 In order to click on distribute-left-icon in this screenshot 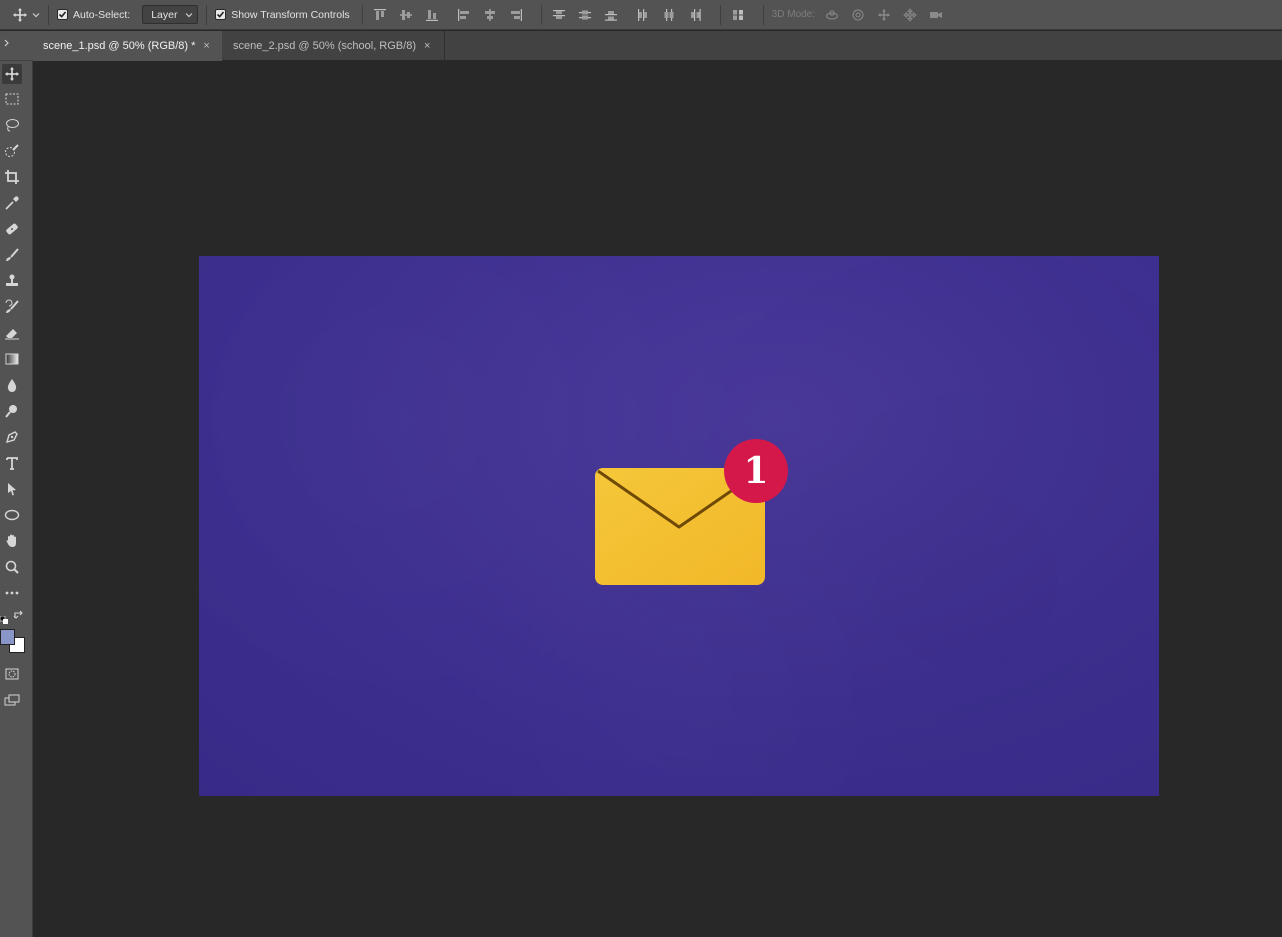, I will do `click(643, 15)`.